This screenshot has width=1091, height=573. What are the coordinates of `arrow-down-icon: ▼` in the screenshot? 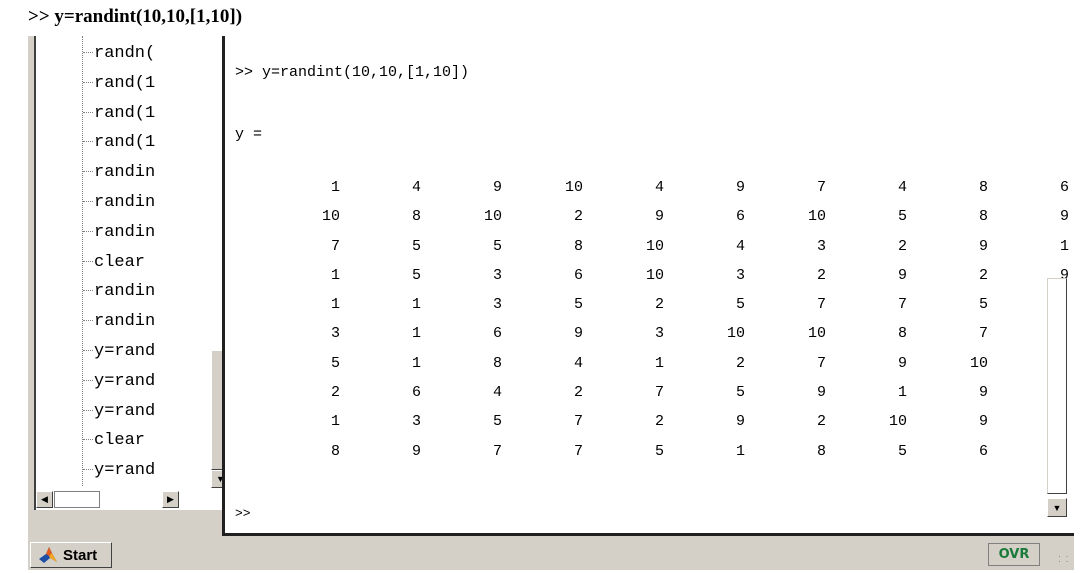 It's located at (1057, 507).